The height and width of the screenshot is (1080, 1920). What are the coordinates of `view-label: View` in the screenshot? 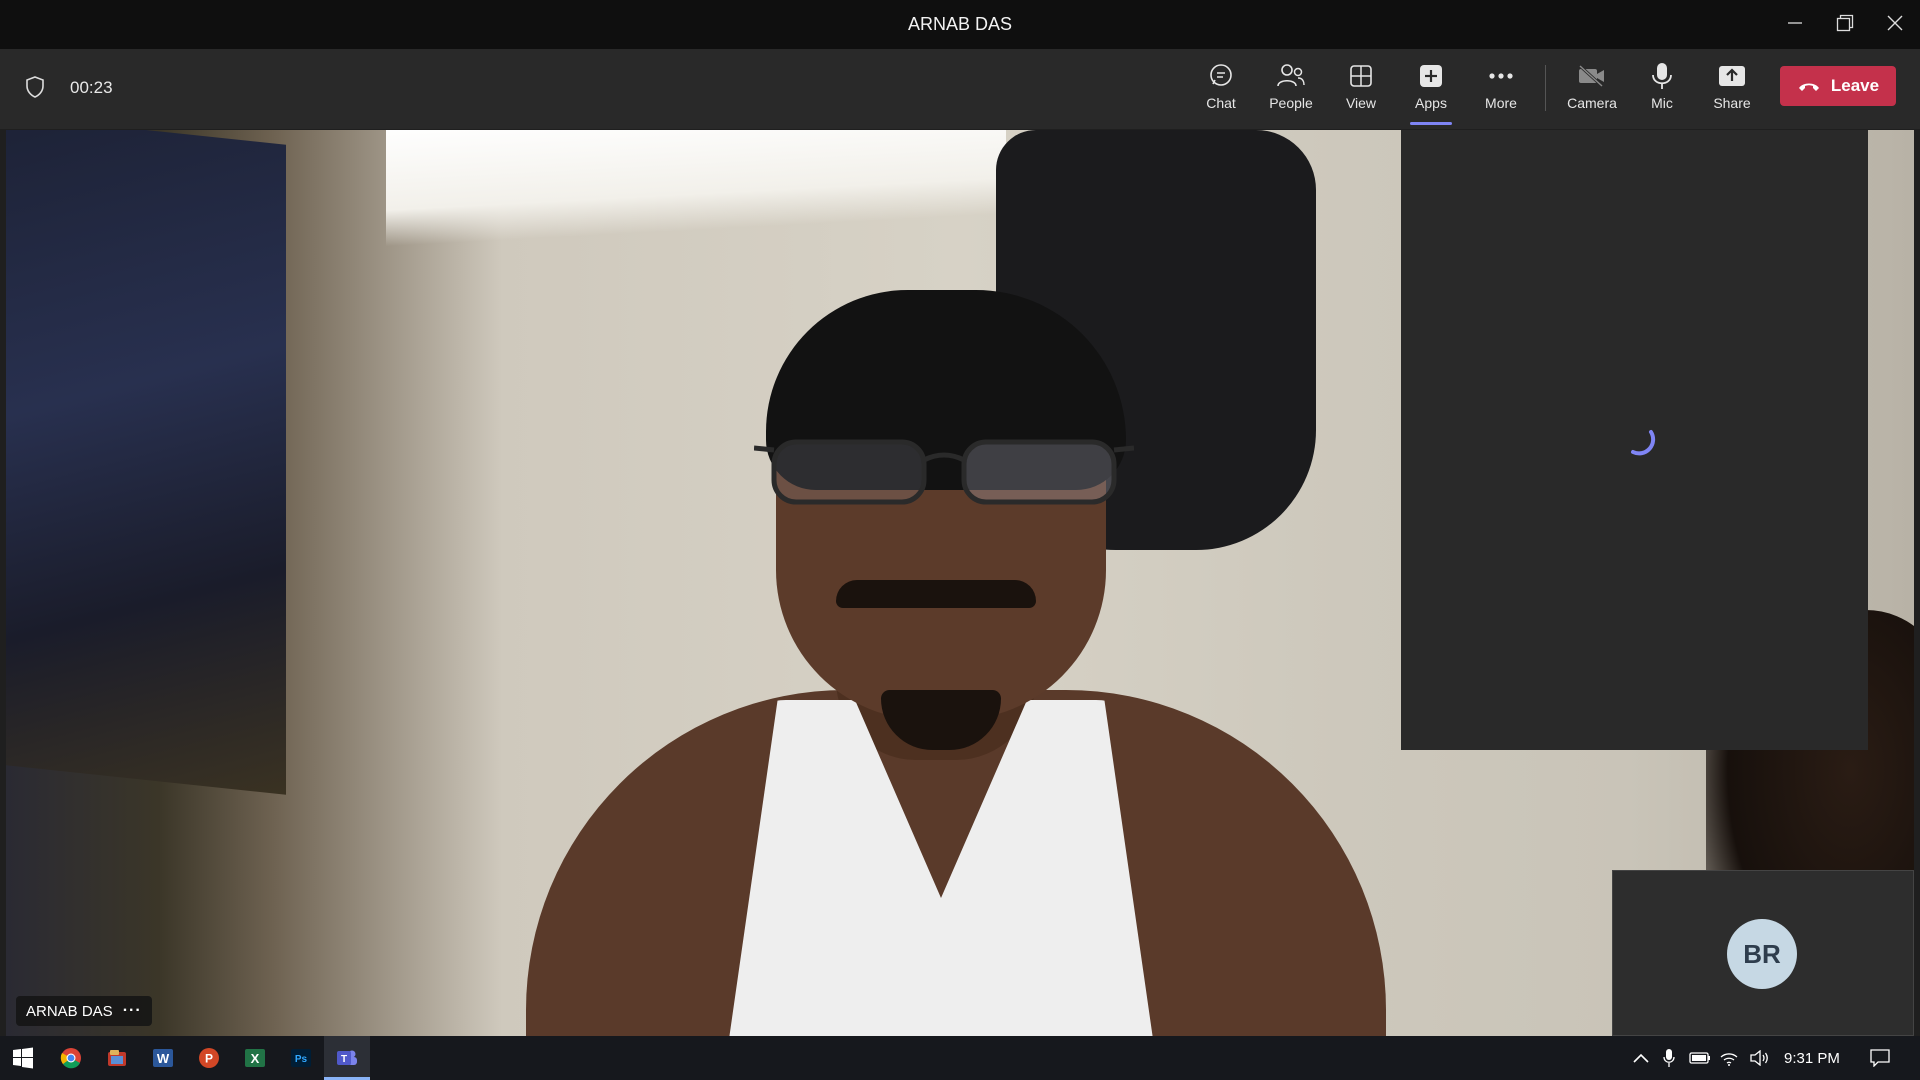 It's located at (1361, 103).